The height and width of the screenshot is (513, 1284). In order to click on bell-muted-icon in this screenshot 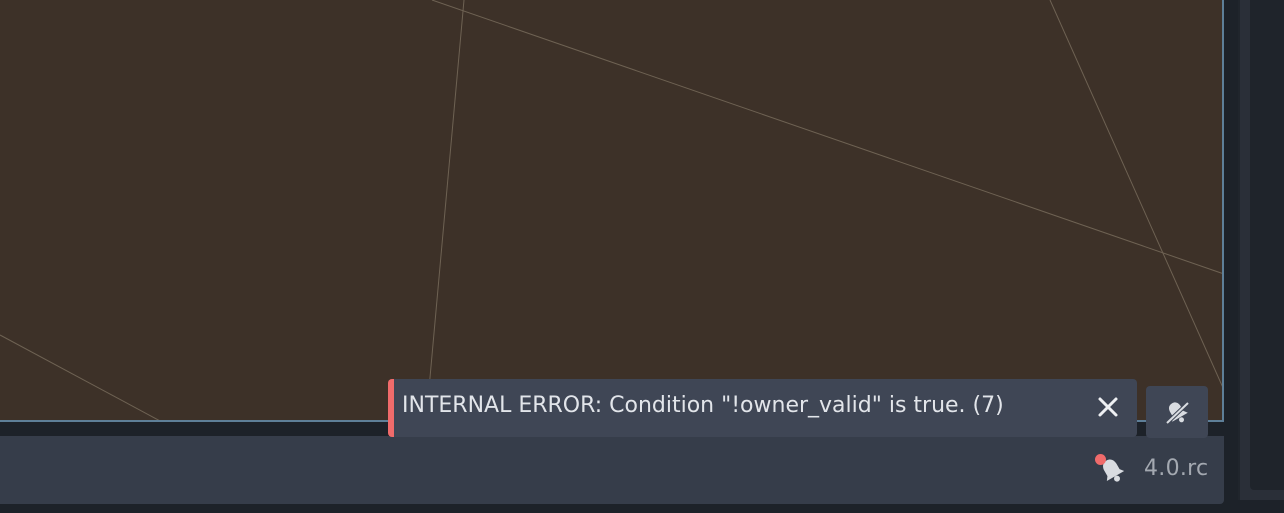, I will do `click(1177, 413)`.